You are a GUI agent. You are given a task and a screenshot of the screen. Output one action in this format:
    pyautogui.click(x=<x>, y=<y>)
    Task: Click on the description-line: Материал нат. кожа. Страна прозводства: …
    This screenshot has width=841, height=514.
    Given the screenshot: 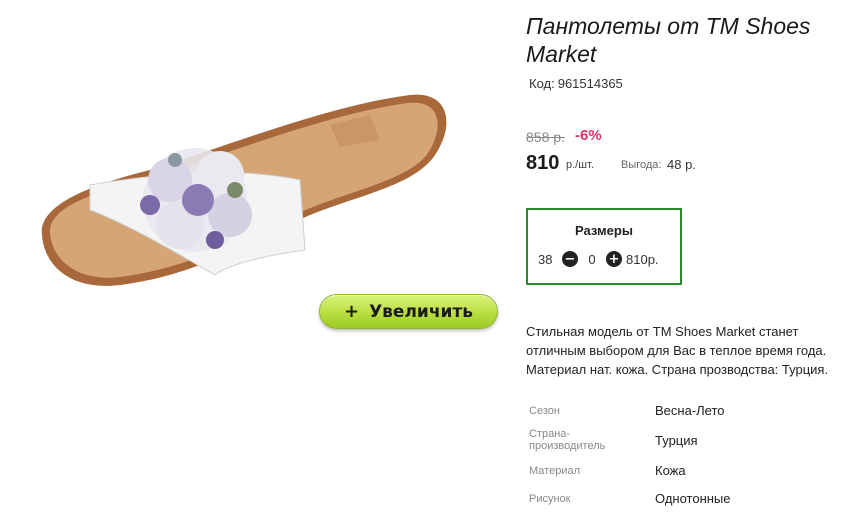 What is the action you would take?
    pyautogui.click(x=677, y=369)
    